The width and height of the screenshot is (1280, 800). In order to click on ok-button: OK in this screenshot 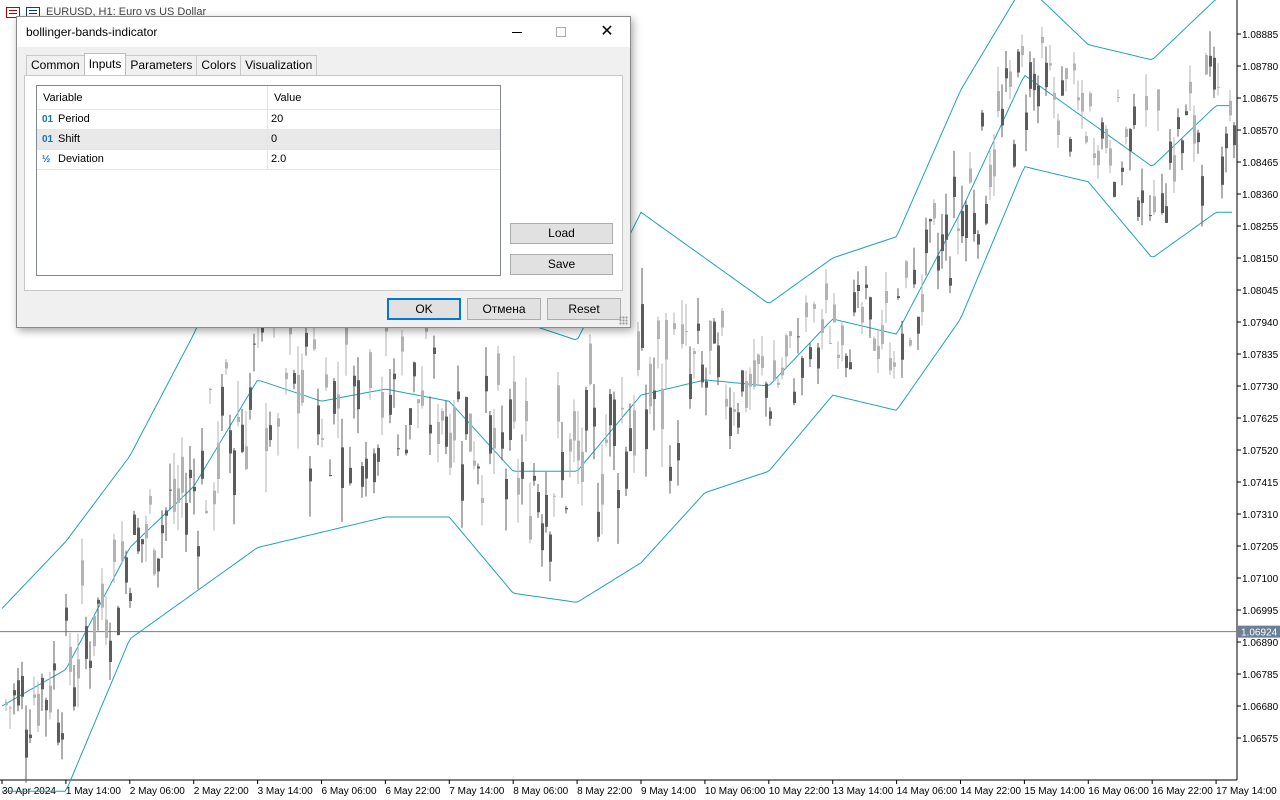, I will do `click(424, 309)`.